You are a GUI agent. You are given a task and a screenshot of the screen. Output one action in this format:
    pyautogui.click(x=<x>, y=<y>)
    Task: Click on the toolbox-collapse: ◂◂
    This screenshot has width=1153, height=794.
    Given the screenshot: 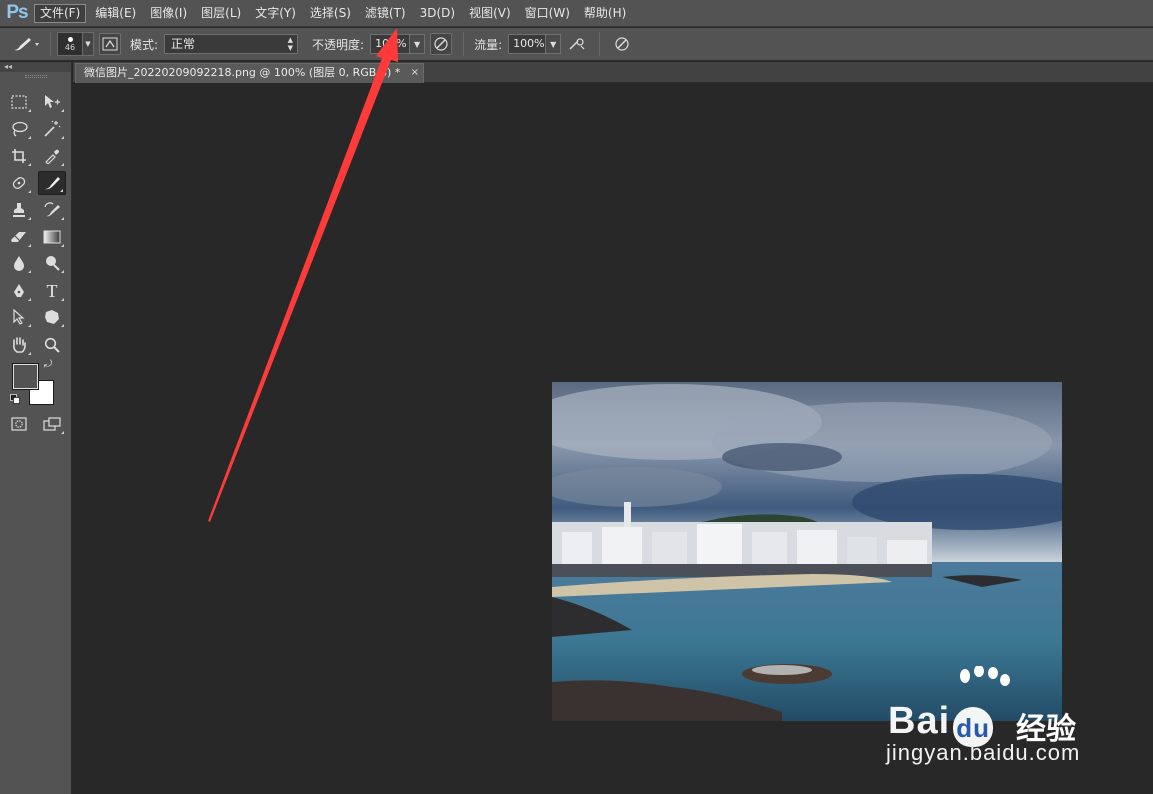 What is the action you would take?
    pyautogui.click(x=35, y=67)
    